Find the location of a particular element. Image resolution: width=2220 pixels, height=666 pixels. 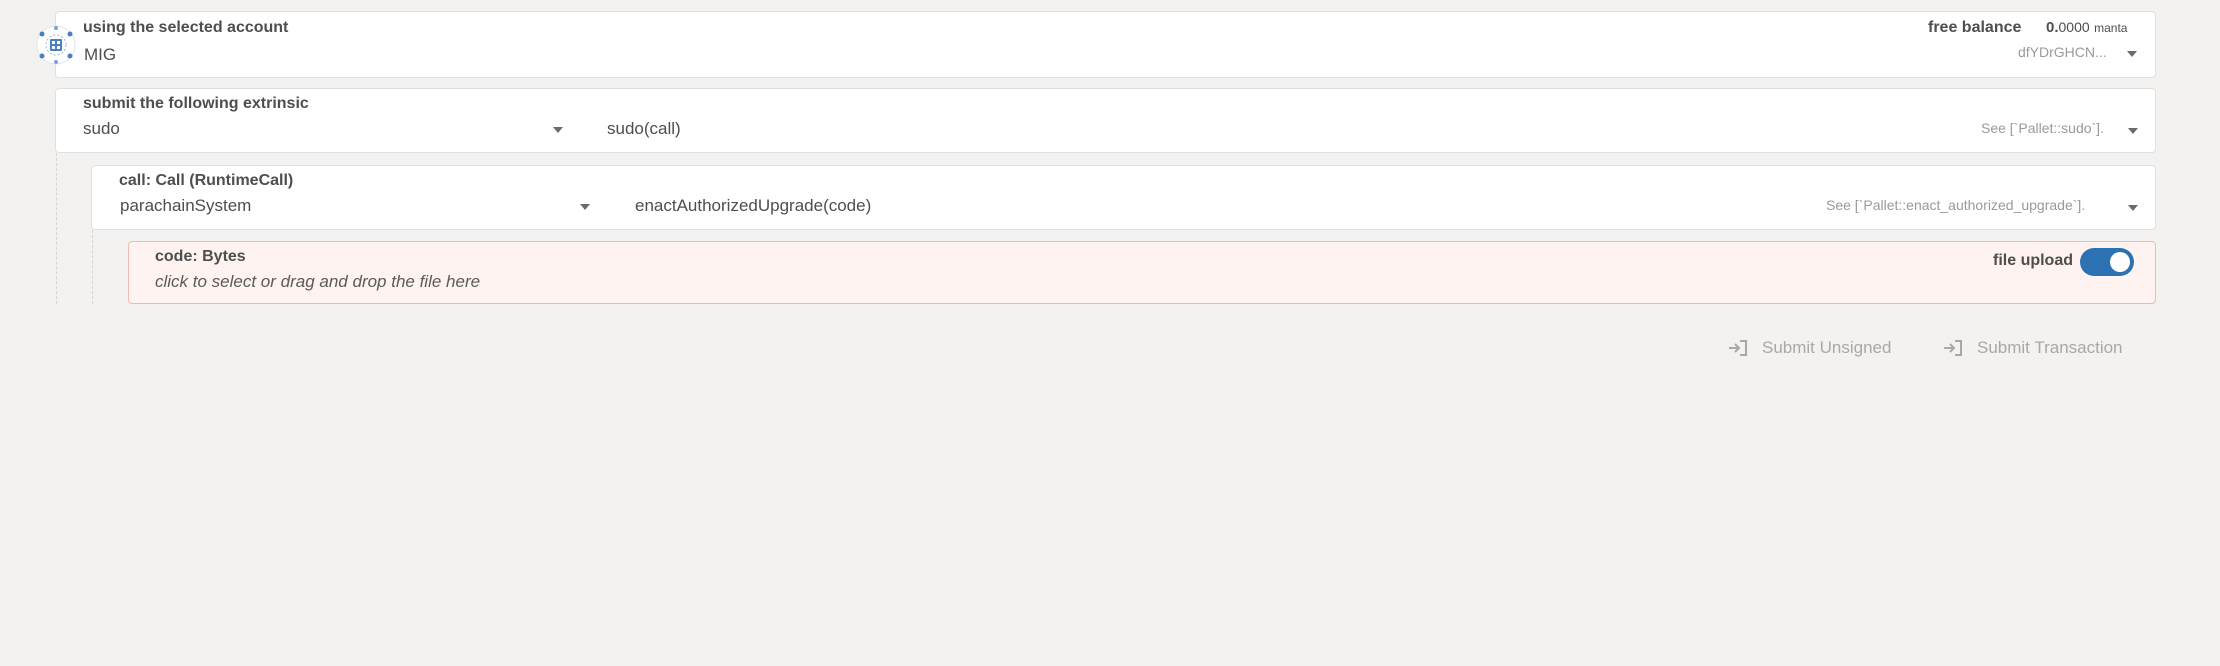

free-balance-label: free balance is located at coordinates (1975, 27).